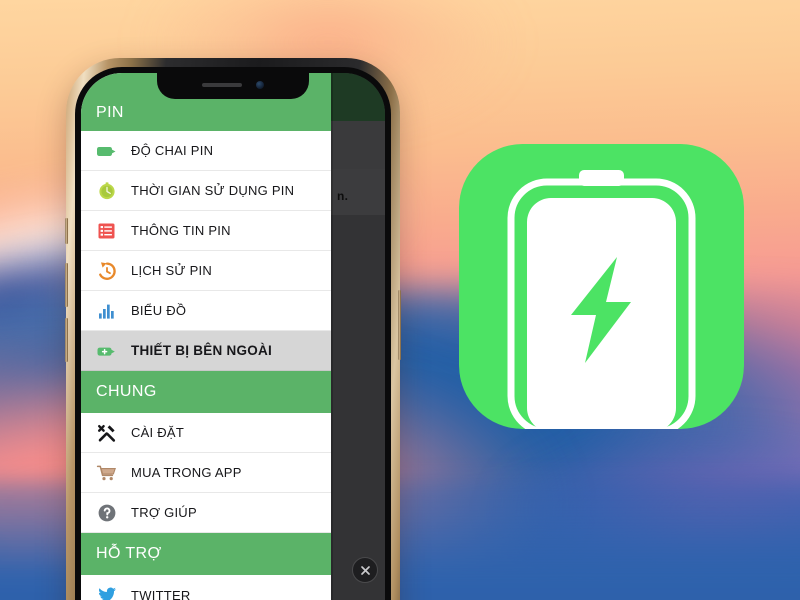  What do you see at coordinates (343, 196) in the screenshot?
I see `dim-text-fragment: n.` at bounding box center [343, 196].